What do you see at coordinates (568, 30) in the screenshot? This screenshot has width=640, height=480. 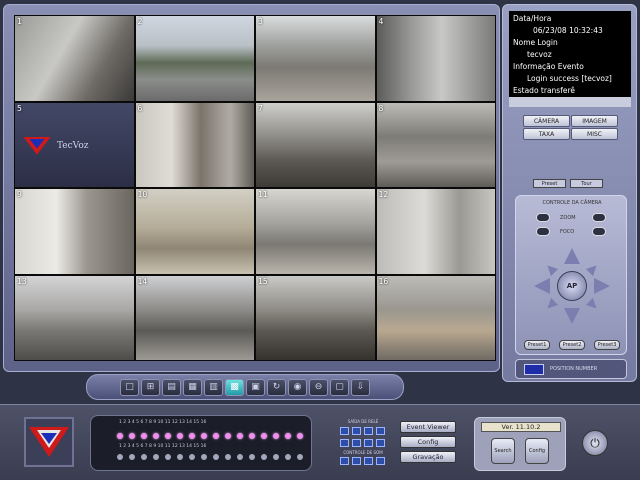 I see `date-value: 06/23/08 10:32:43` at bounding box center [568, 30].